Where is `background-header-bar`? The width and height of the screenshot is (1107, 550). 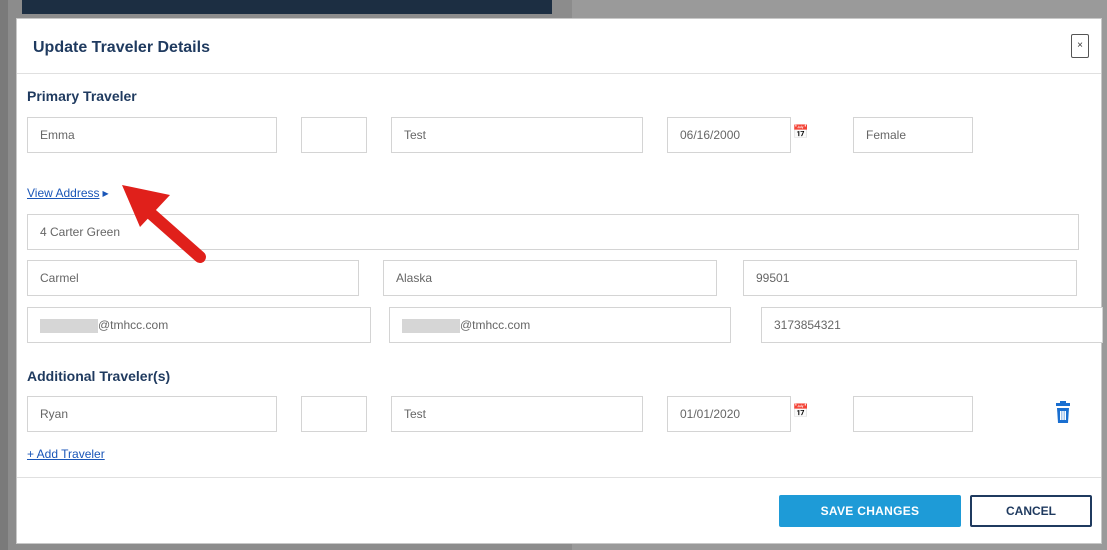 background-header-bar is located at coordinates (287, 7).